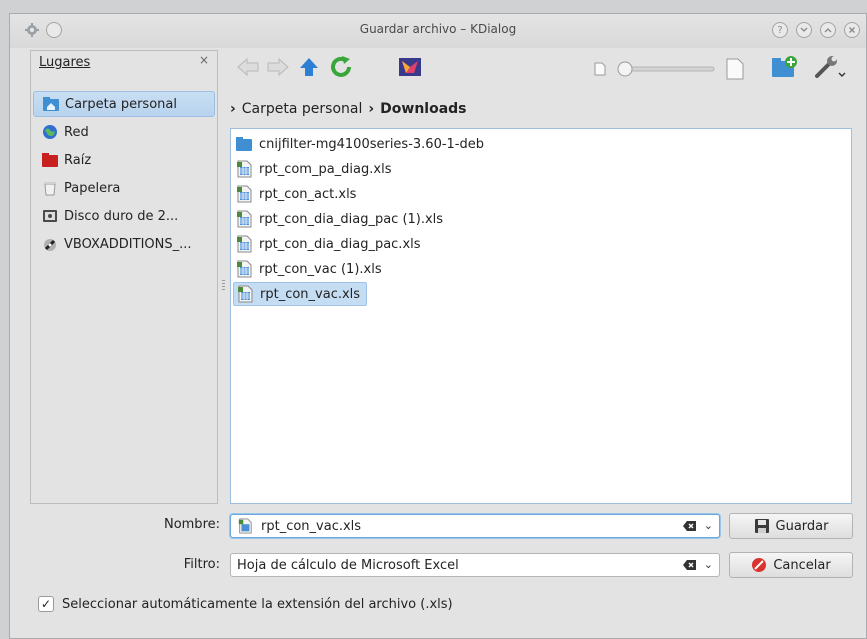 The width and height of the screenshot is (867, 639). I want to click on file-name: rpt_con_vac (1).xls, so click(320, 269).